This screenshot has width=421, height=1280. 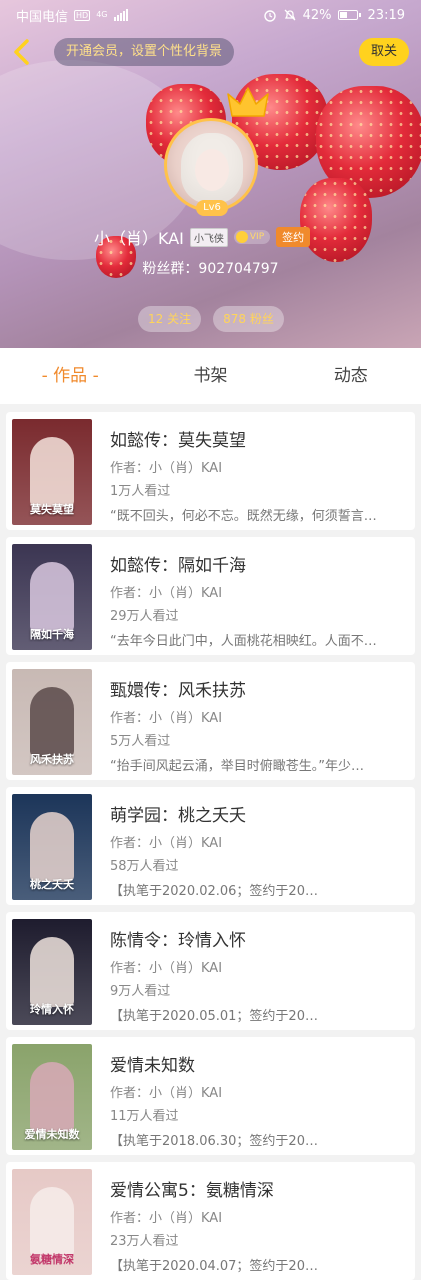 I want to click on book-title: 萌学园：桃之夭夭, so click(x=178, y=816).